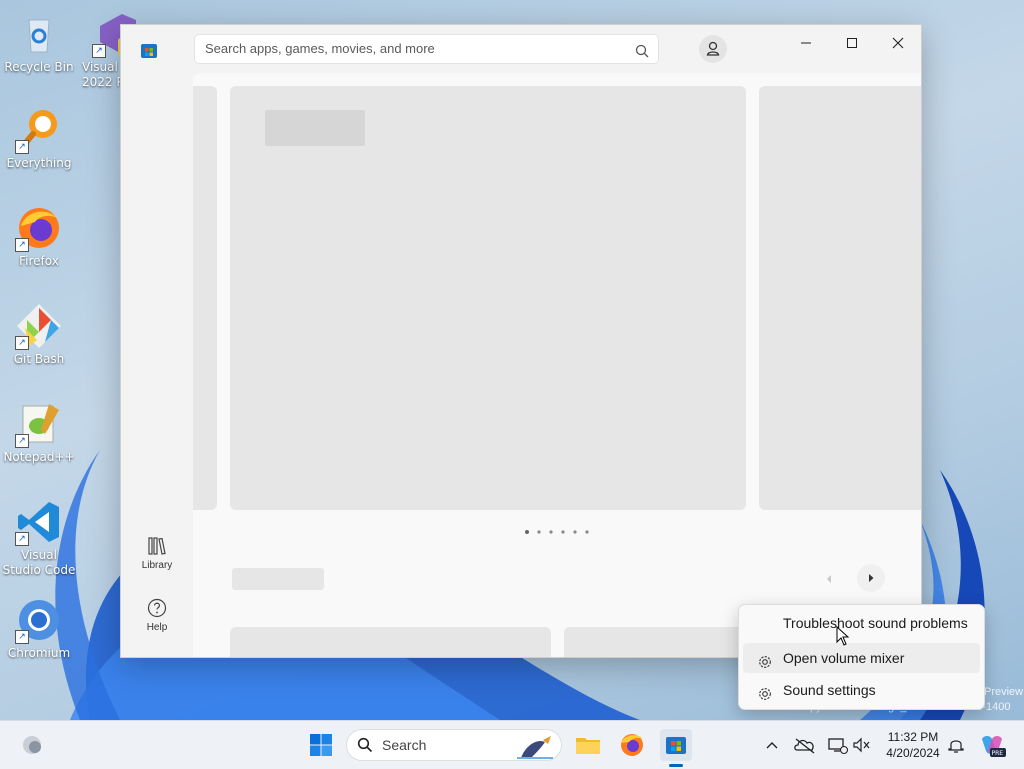 The width and height of the screenshot is (1024, 769). I want to click on close-icon, so click(898, 43).